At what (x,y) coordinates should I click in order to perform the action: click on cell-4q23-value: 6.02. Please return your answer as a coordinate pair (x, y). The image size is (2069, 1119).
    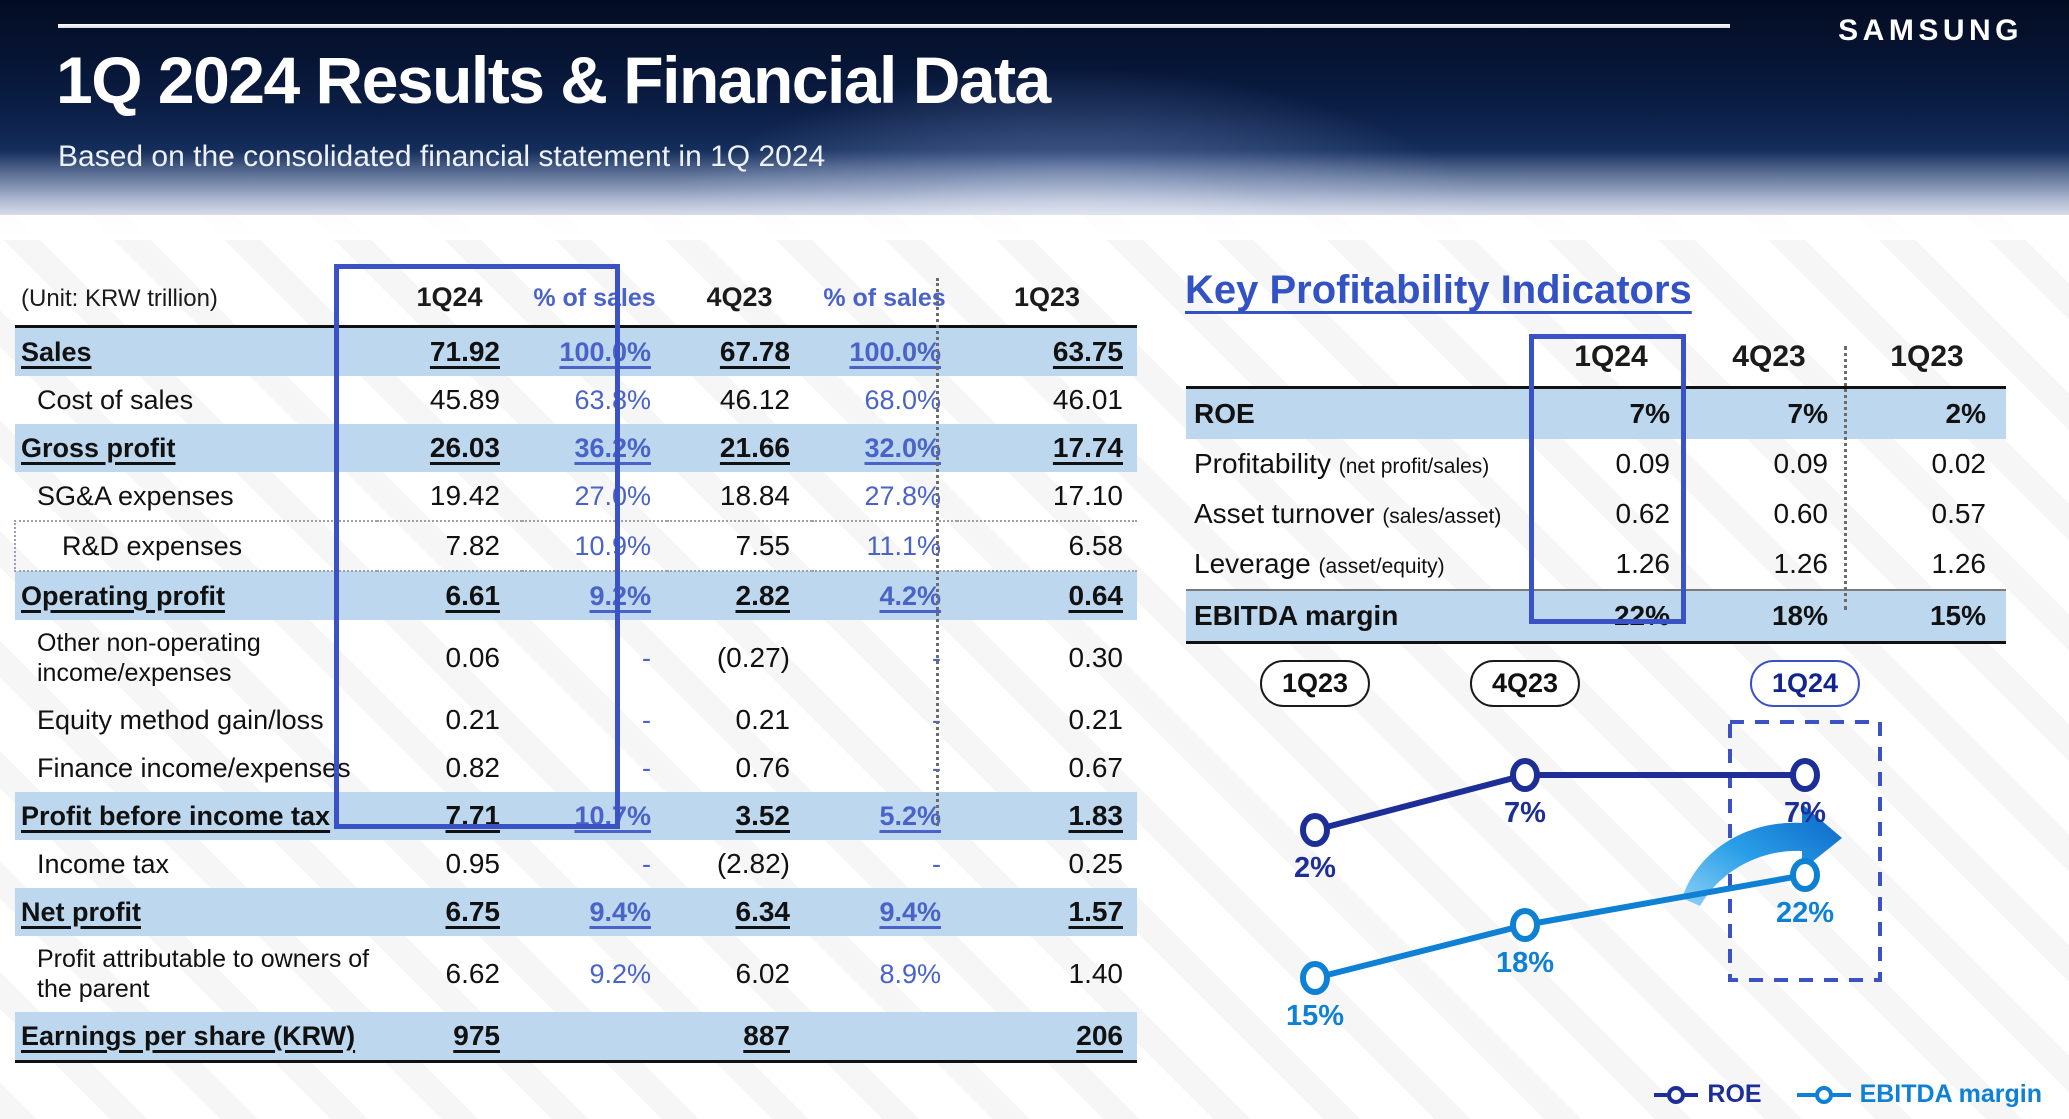
    Looking at the image, I should click on (763, 973).